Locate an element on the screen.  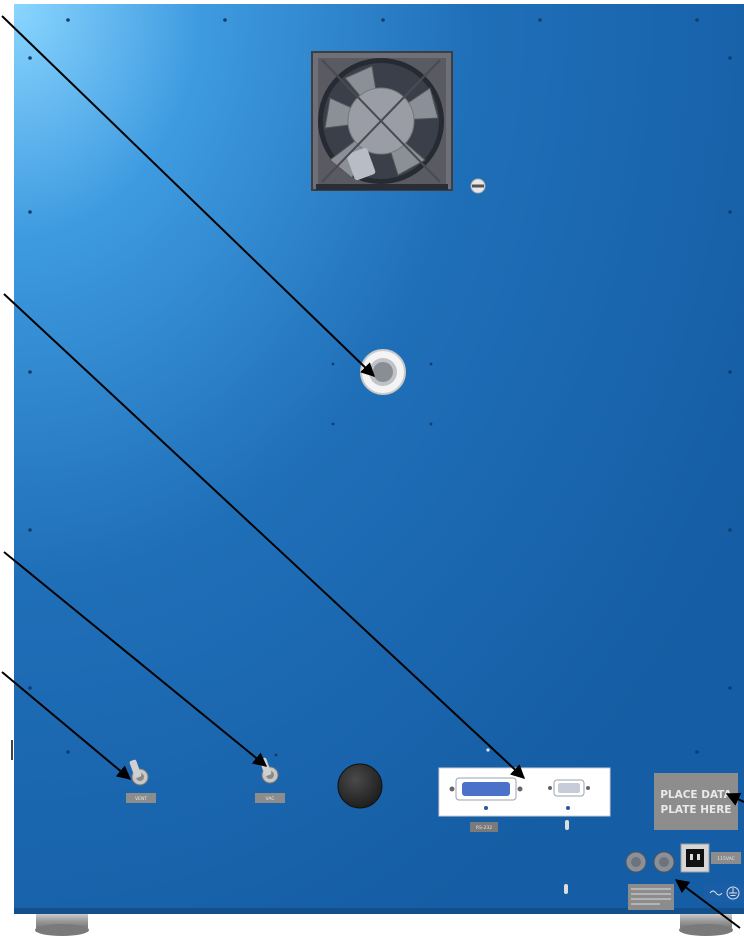
connector-plate is located at coordinates (524, 792).